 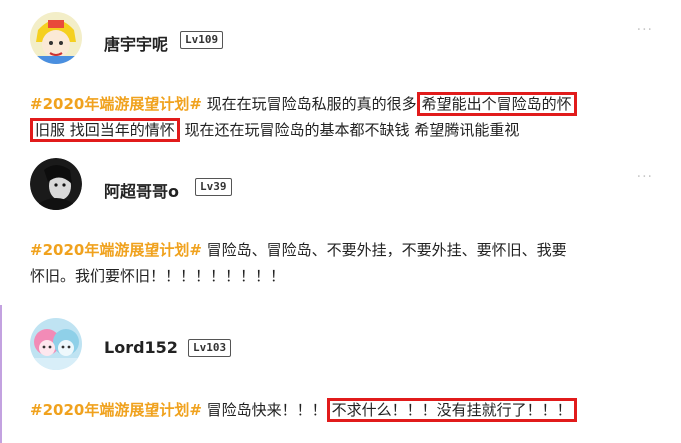 I want to click on highlight-box: 希望能出个冒险岛的怀, so click(x=496, y=104).